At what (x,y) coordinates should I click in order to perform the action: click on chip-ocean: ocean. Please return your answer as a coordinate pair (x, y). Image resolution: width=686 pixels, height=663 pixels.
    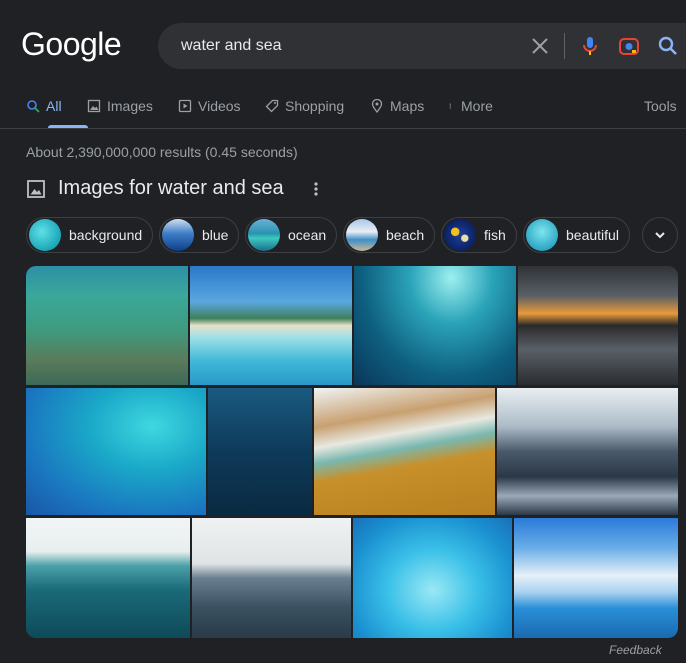
    Looking at the image, I should click on (291, 235).